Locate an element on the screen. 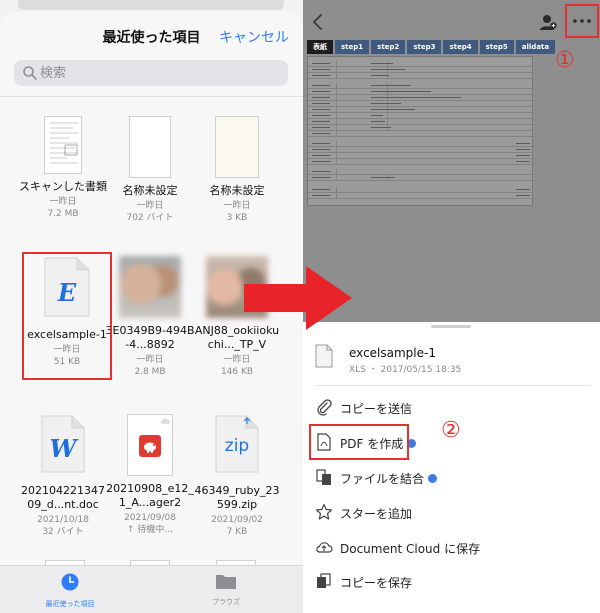 This screenshot has width=600, height=613. folder-icon is located at coordinates (226, 582).